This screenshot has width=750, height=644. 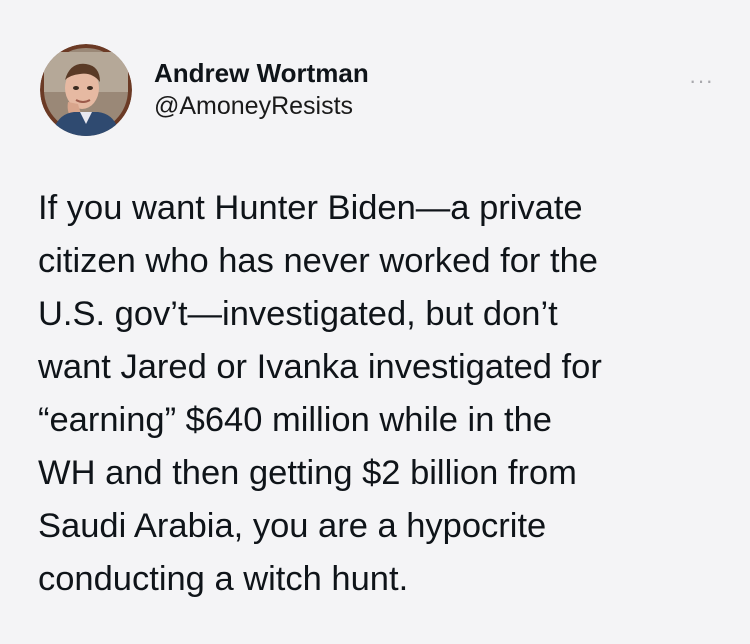 What do you see at coordinates (320, 367) in the screenshot?
I see `tweet-text-line: want Jared or Ivanka investigated for` at bounding box center [320, 367].